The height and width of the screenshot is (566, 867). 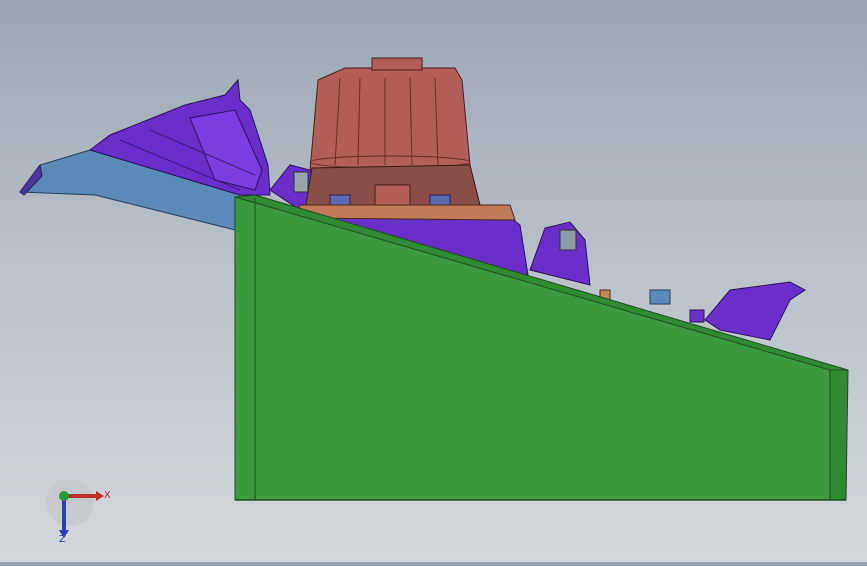 What do you see at coordinates (62, 539) in the screenshot?
I see `z-axis-label: Z` at bounding box center [62, 539].